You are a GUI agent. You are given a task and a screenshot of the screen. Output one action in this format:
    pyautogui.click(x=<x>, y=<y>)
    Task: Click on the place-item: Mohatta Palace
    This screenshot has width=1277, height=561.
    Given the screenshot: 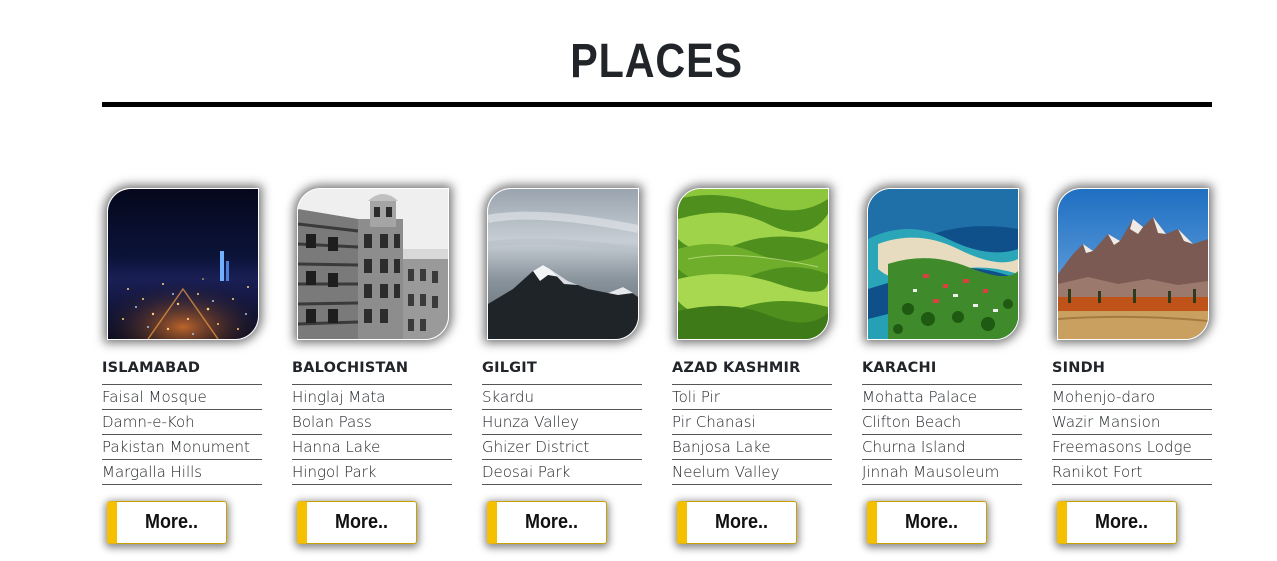 What is the action you would take?
    pyautogui.click(x=942, y=397)
    